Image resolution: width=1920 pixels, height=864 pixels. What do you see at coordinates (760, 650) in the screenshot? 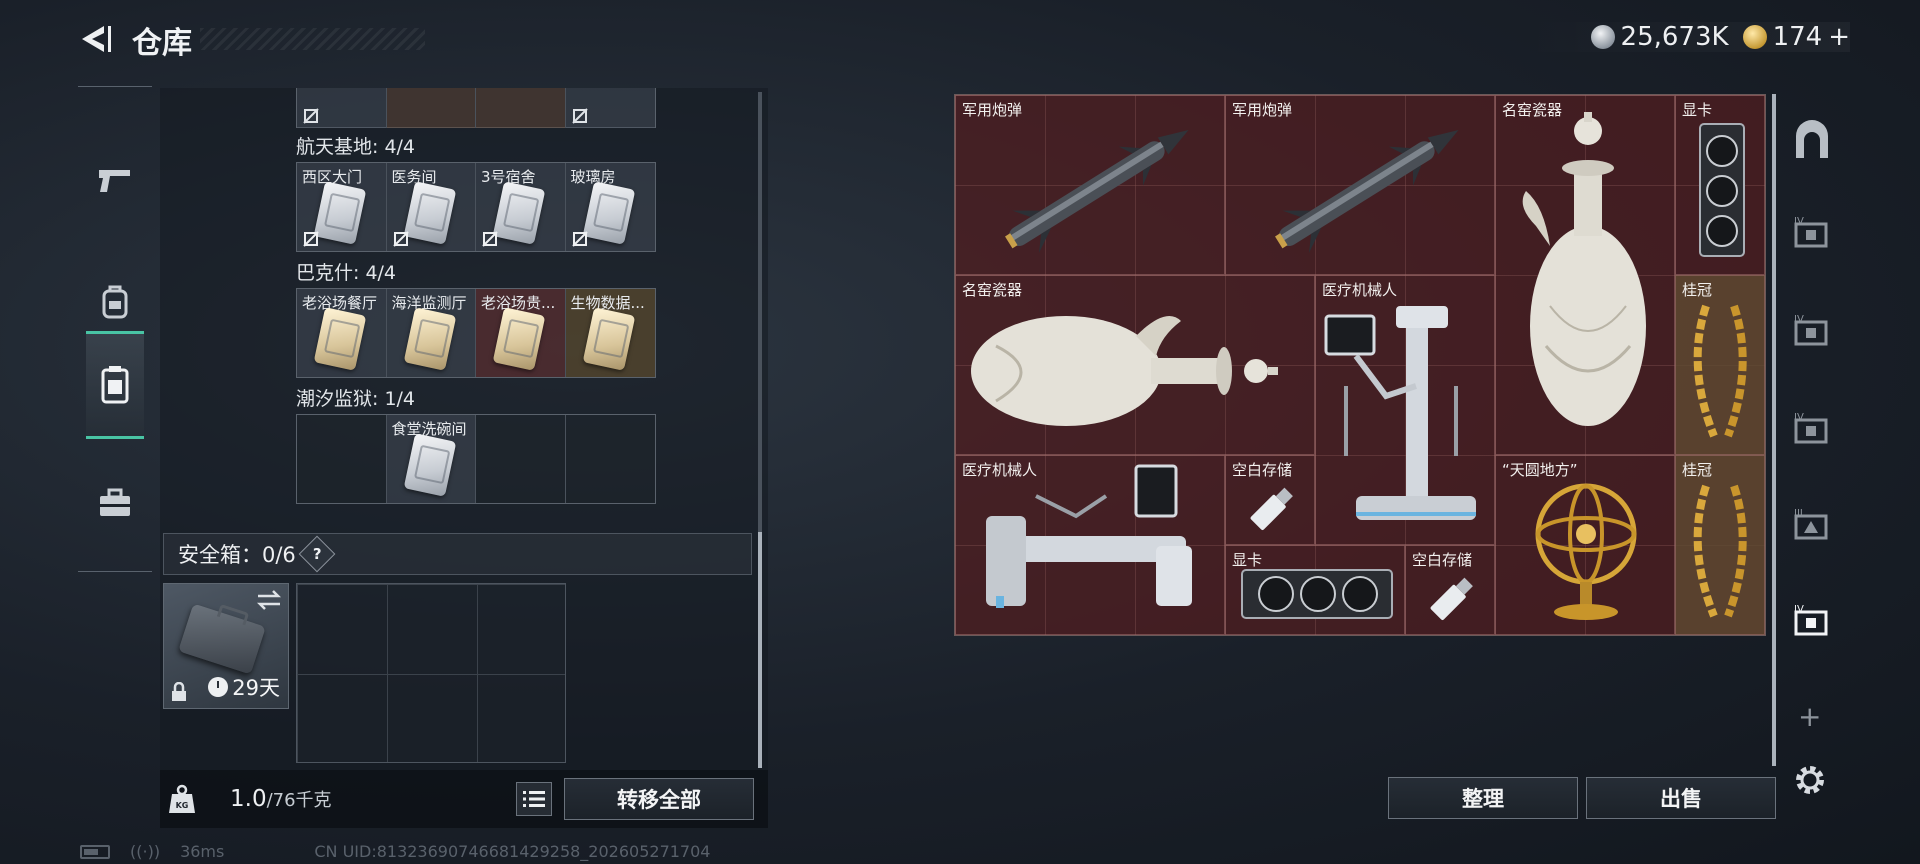
I see `left-scrollbar-thumb` at bounding box center [760, 650].